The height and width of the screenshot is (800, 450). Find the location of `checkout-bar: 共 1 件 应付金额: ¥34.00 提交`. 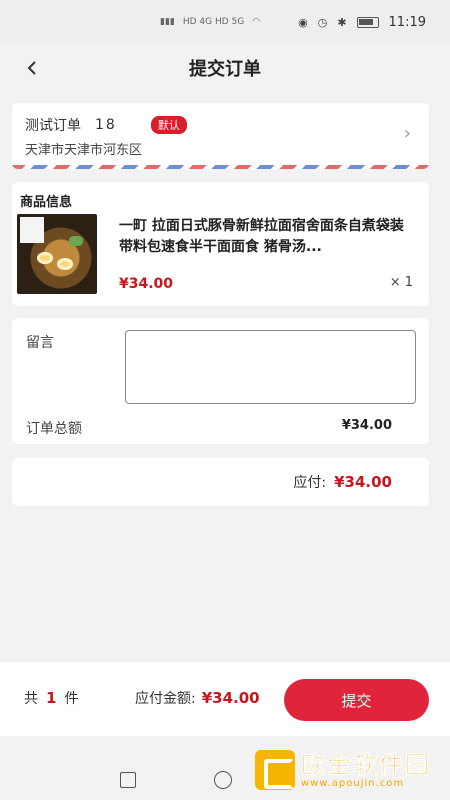

checkout-bar: 共 1 件 应付金额: ¥34.00 提交 is located at coordinates (225, 699).